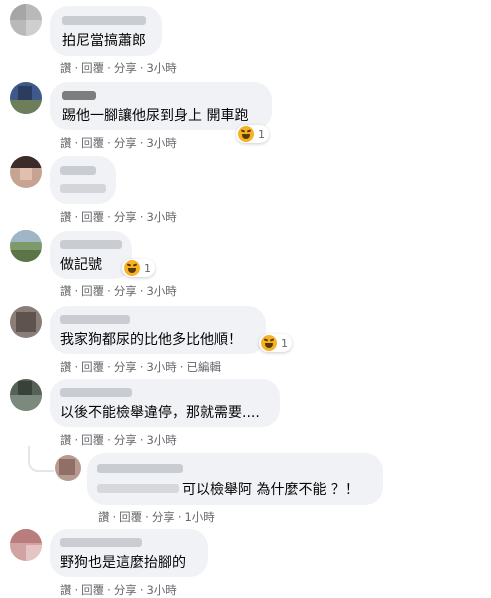  Describe the element at coordinates (155, 116) in the screenshot. I see `comment-text: 踢他一腳讓他尿到身上 開車跑` at that location.